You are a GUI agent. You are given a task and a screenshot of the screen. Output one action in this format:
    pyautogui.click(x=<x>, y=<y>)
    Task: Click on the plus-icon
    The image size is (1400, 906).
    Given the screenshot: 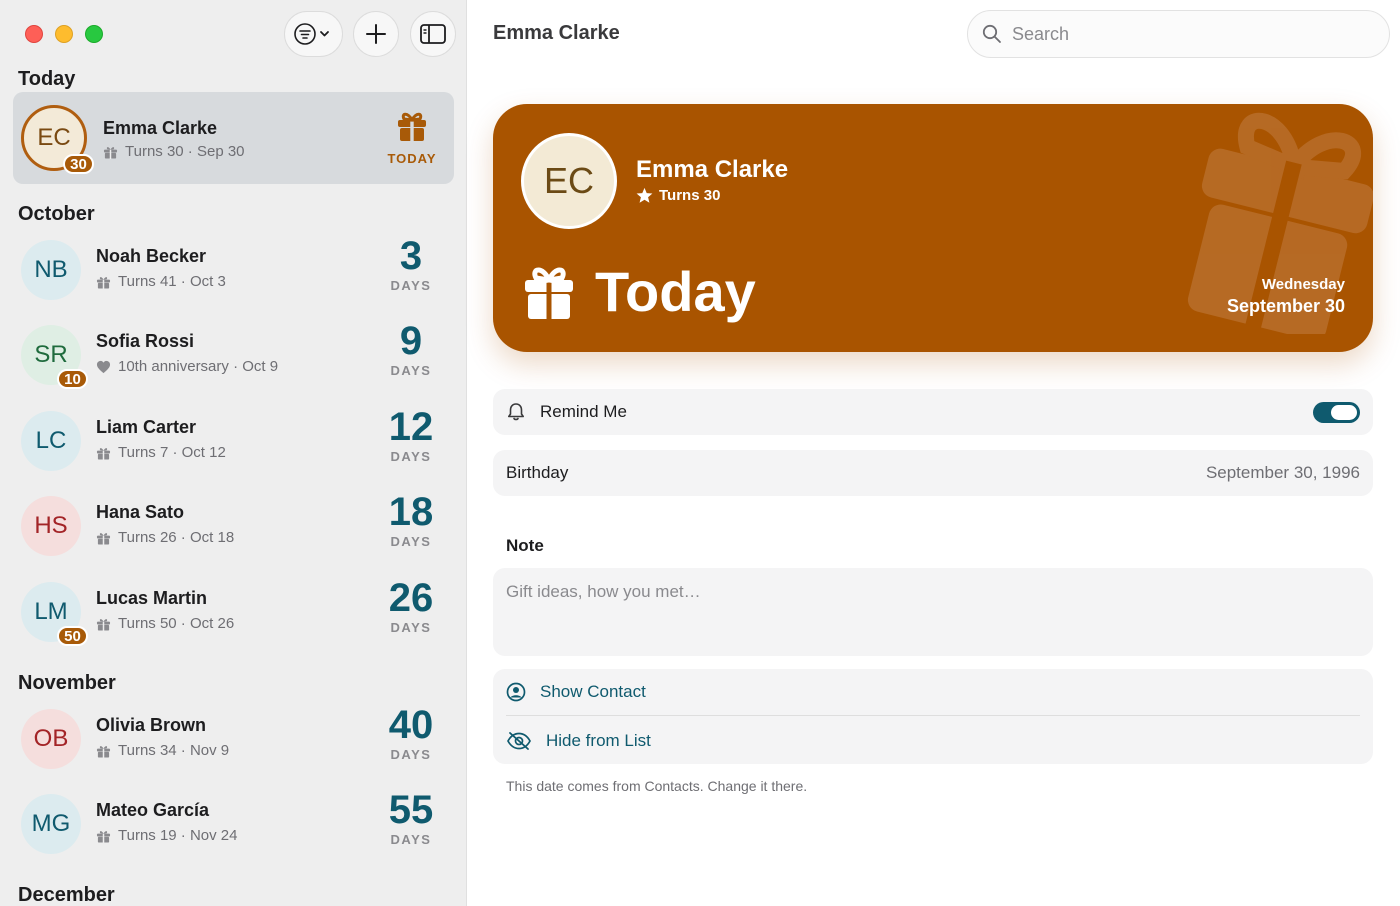 What is the action you would take?
    pyautogui.click(x=376, y=34)
    